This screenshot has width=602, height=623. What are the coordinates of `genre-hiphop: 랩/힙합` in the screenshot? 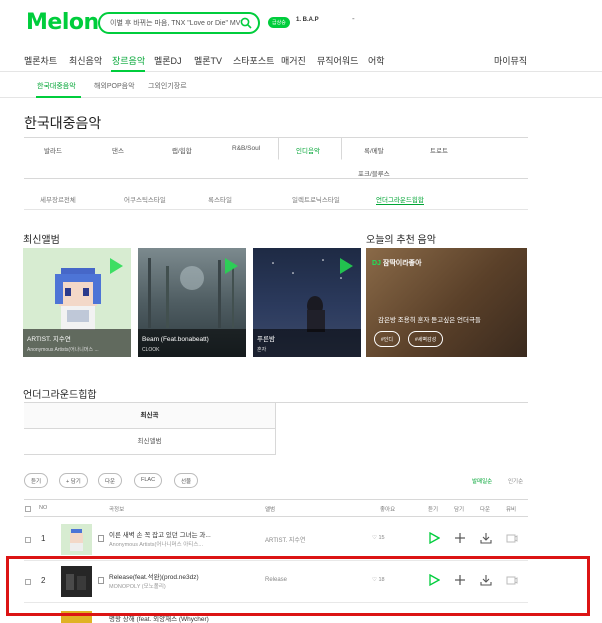 It's located at (182, 150).